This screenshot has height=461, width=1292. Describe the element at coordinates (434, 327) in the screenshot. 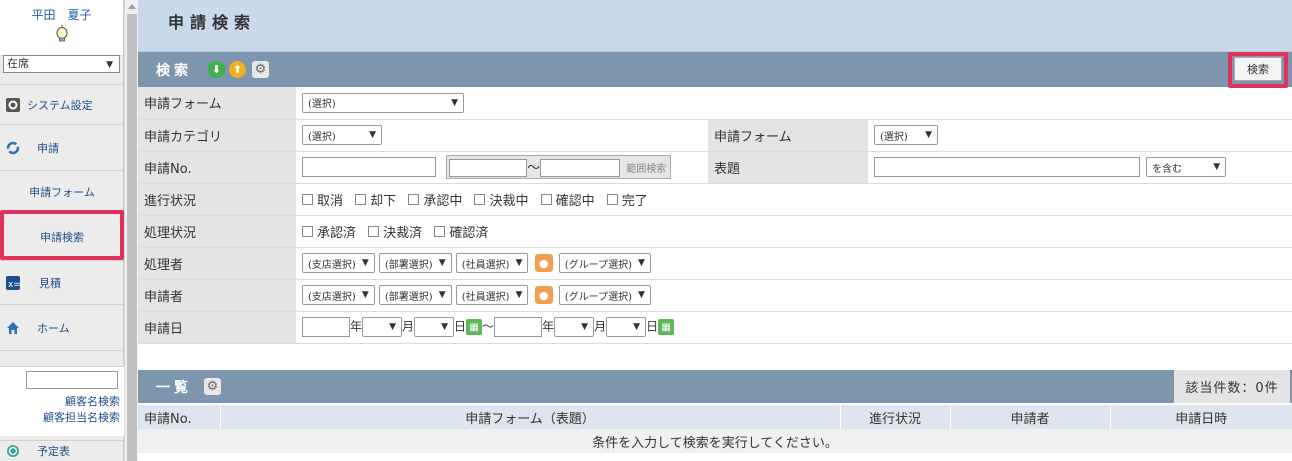

I see `day-from-select: ▼` at that location.